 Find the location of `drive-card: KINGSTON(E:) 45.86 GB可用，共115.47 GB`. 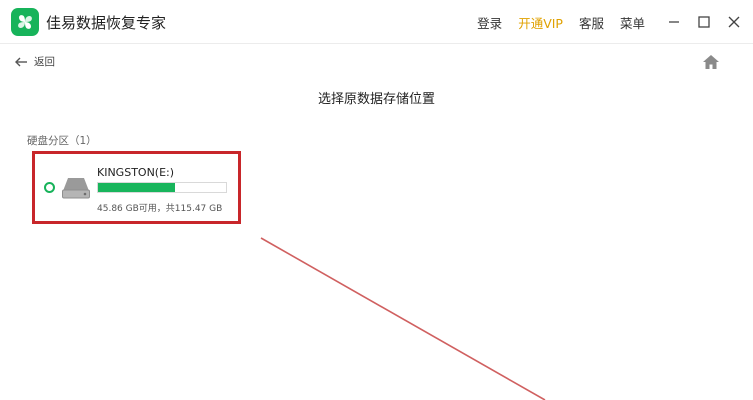

drive-card: KINGSTON(E:) 45.86 GB可用，共115.47 GB is located at coordinates (136, 187).